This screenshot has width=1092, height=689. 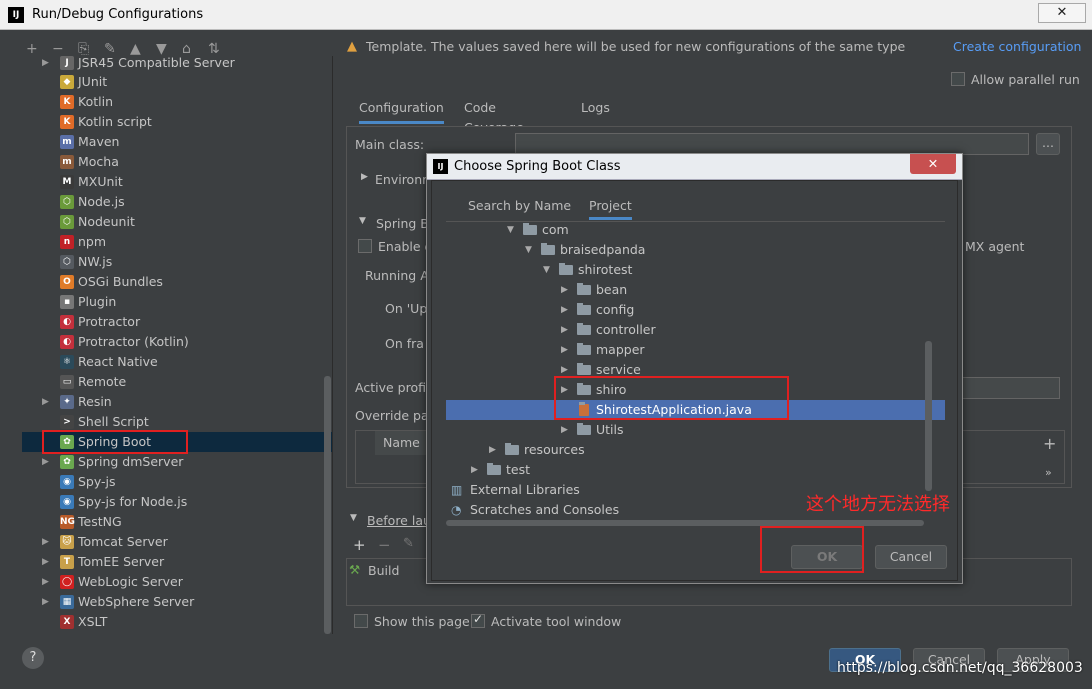 I want to click on tree-item-label: Spring dmServer, so click(x=131, y=461).